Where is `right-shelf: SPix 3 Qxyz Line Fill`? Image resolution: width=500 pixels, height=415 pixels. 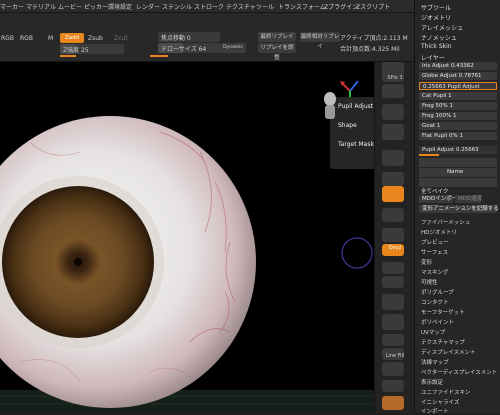 right-shelf: SPix 3 Qxyz Line Fill is located at coordinates (394, 237).